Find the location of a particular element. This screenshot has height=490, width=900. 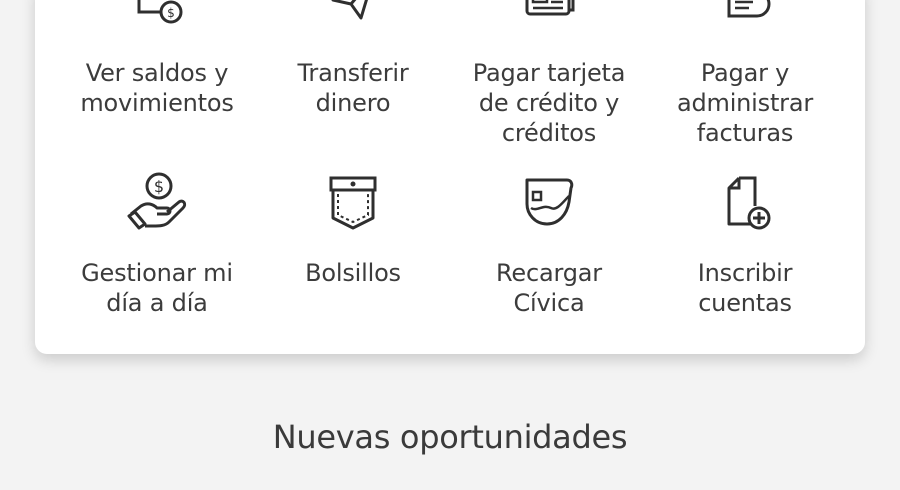

tile-label: Bolsillos is located at coordinates (353, 273).